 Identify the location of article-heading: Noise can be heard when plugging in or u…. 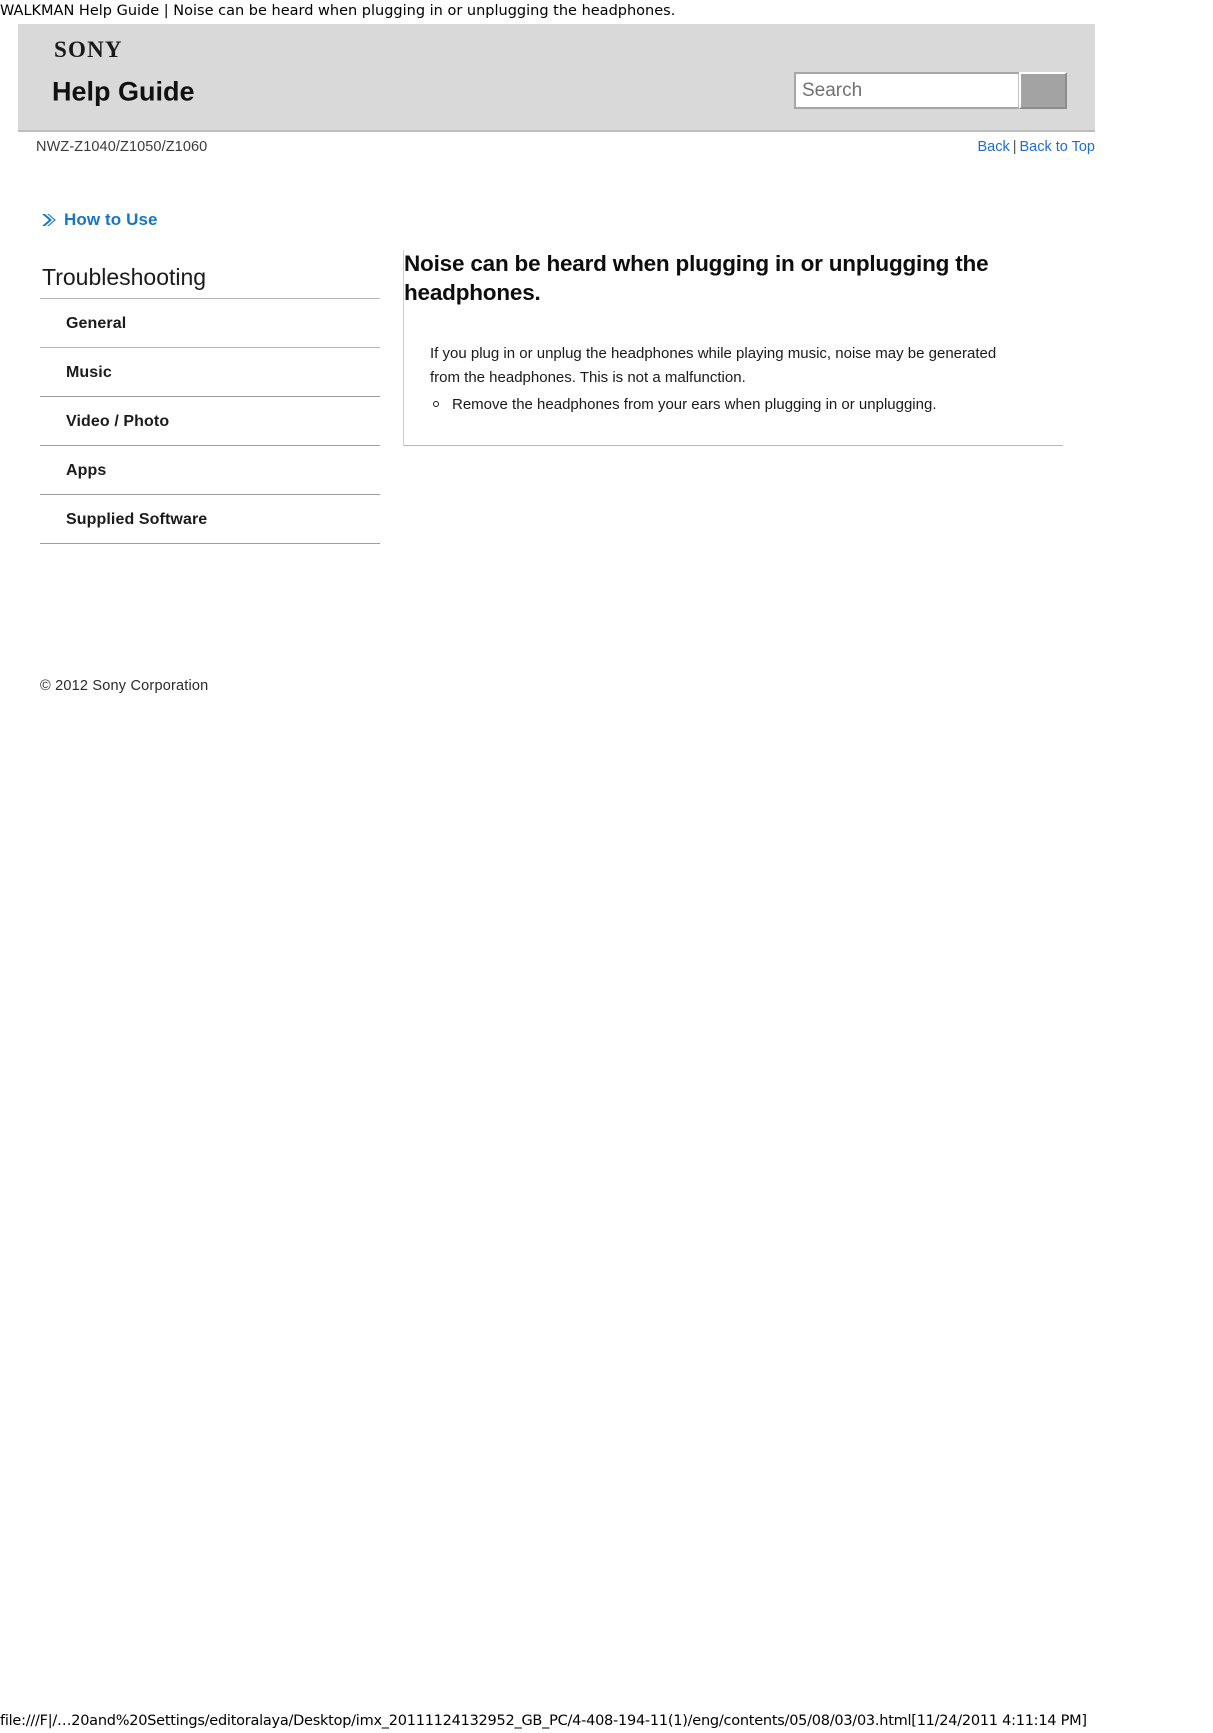
(696, 278).